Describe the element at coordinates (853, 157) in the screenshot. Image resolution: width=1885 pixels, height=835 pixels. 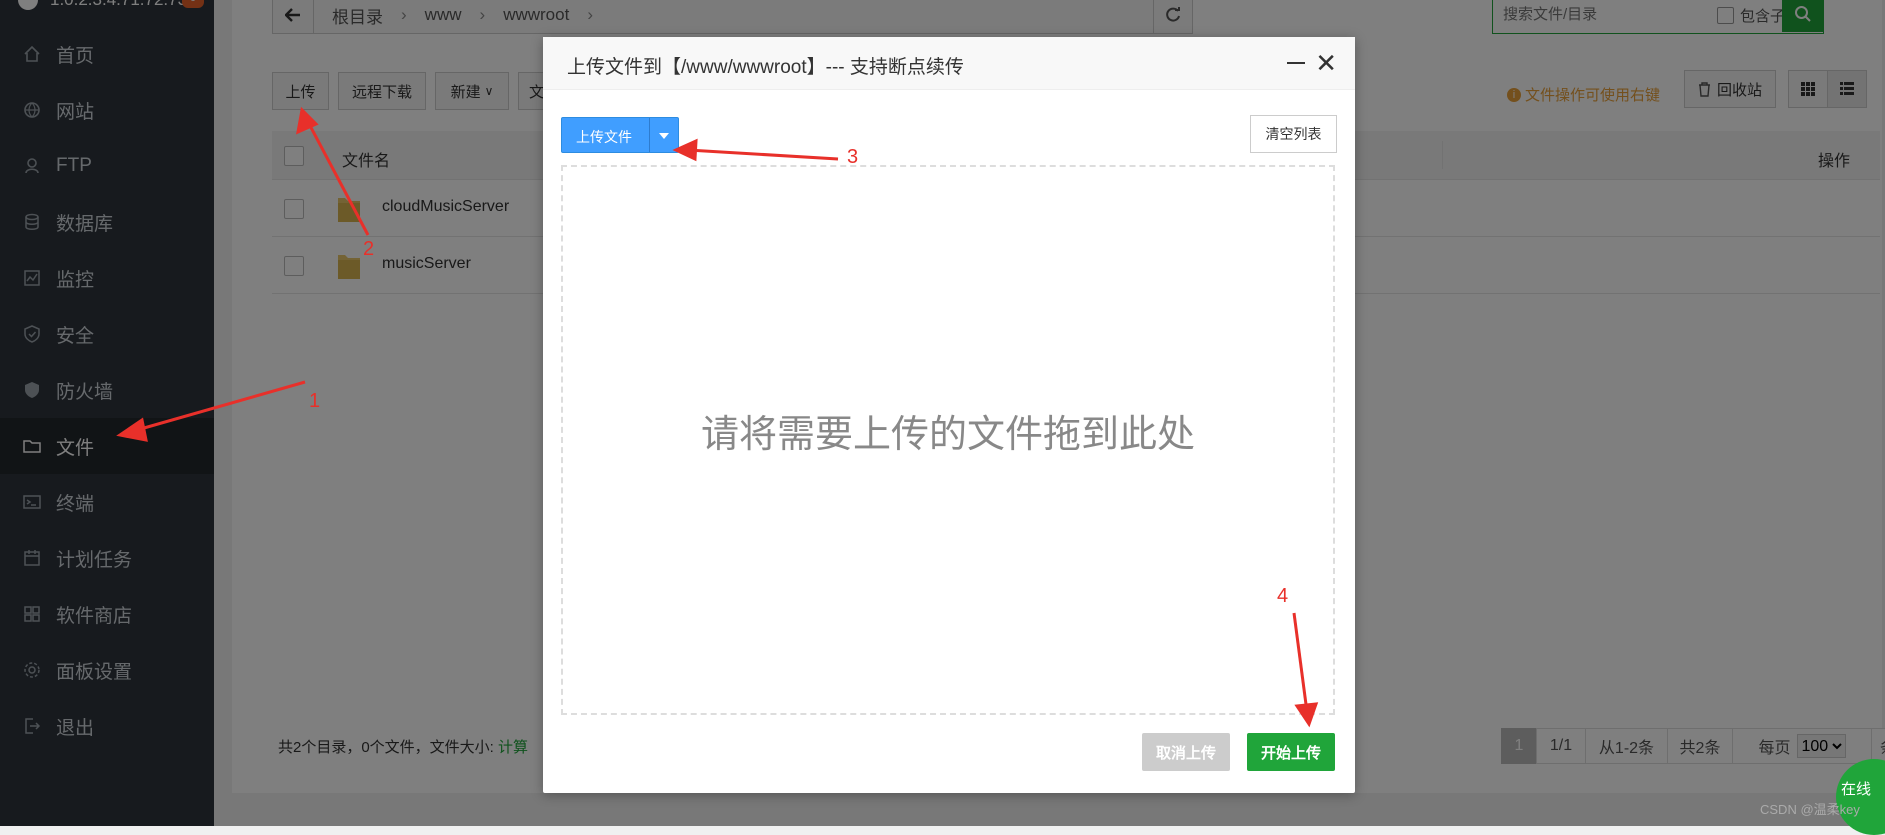
I see `annotation-label-3: 3` at that location.